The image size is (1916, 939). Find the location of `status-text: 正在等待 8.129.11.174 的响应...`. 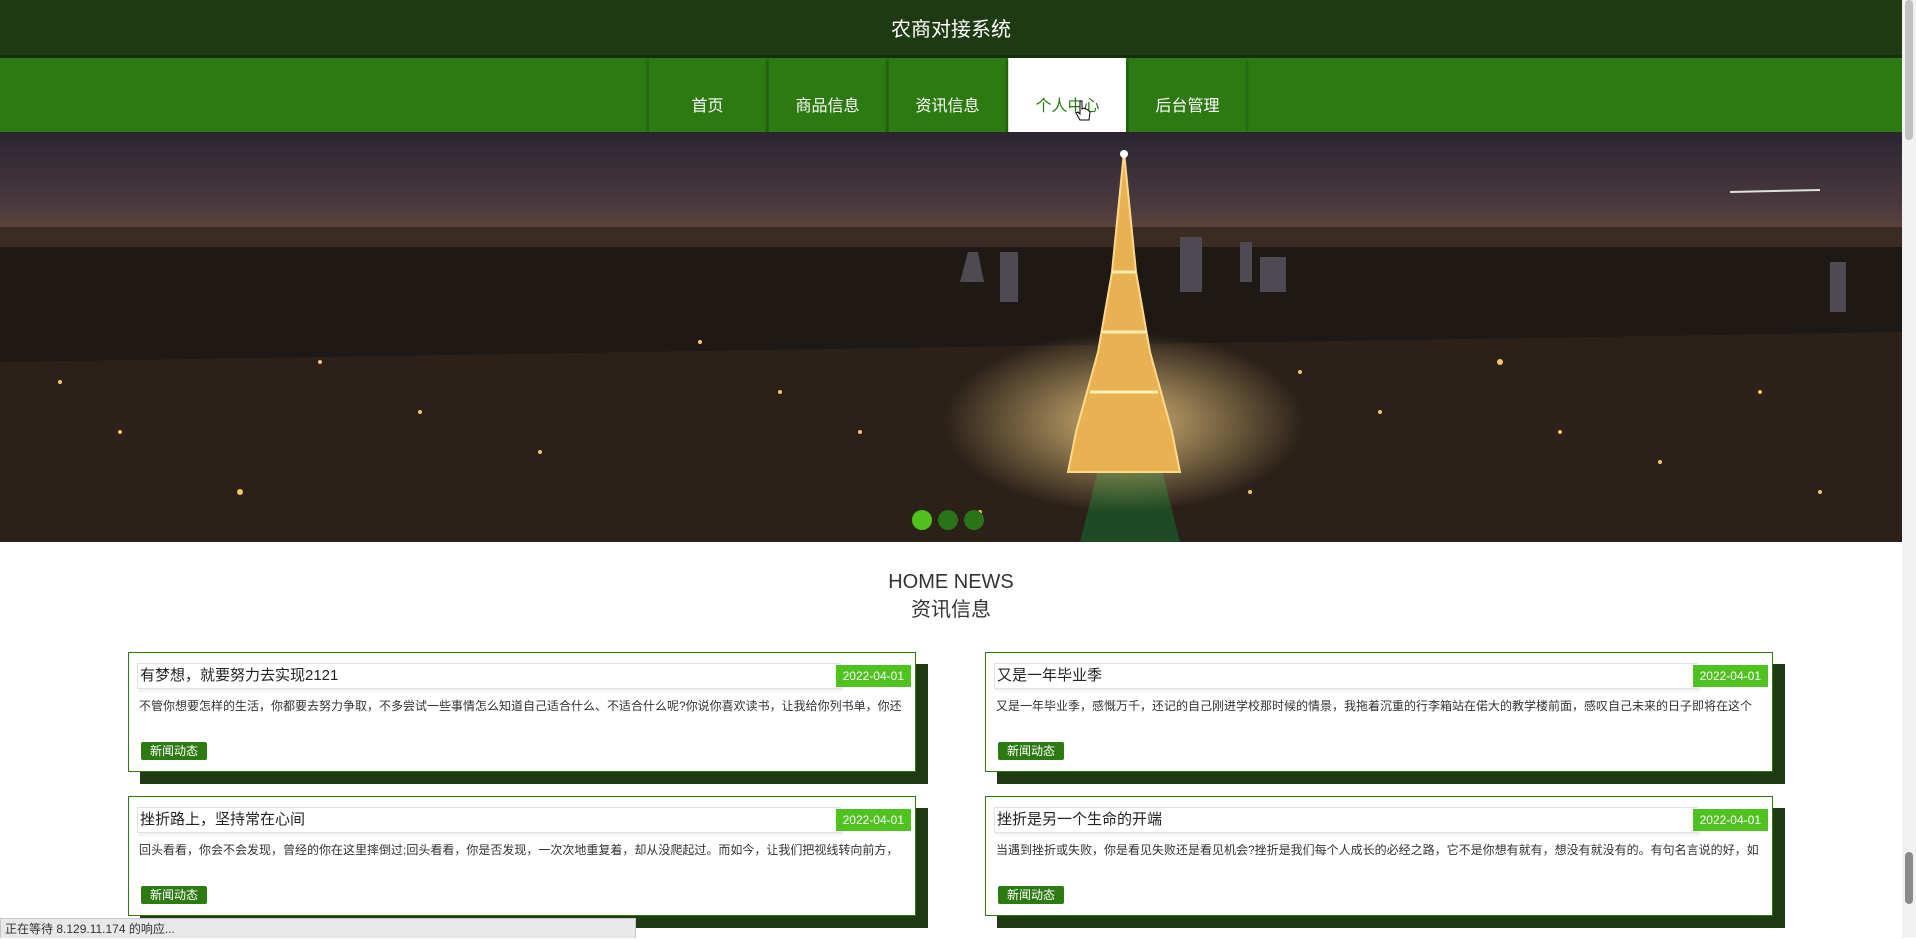

status-text: 正在等待 8.129.11.174 的响应... is located at coordinates (90, 929).